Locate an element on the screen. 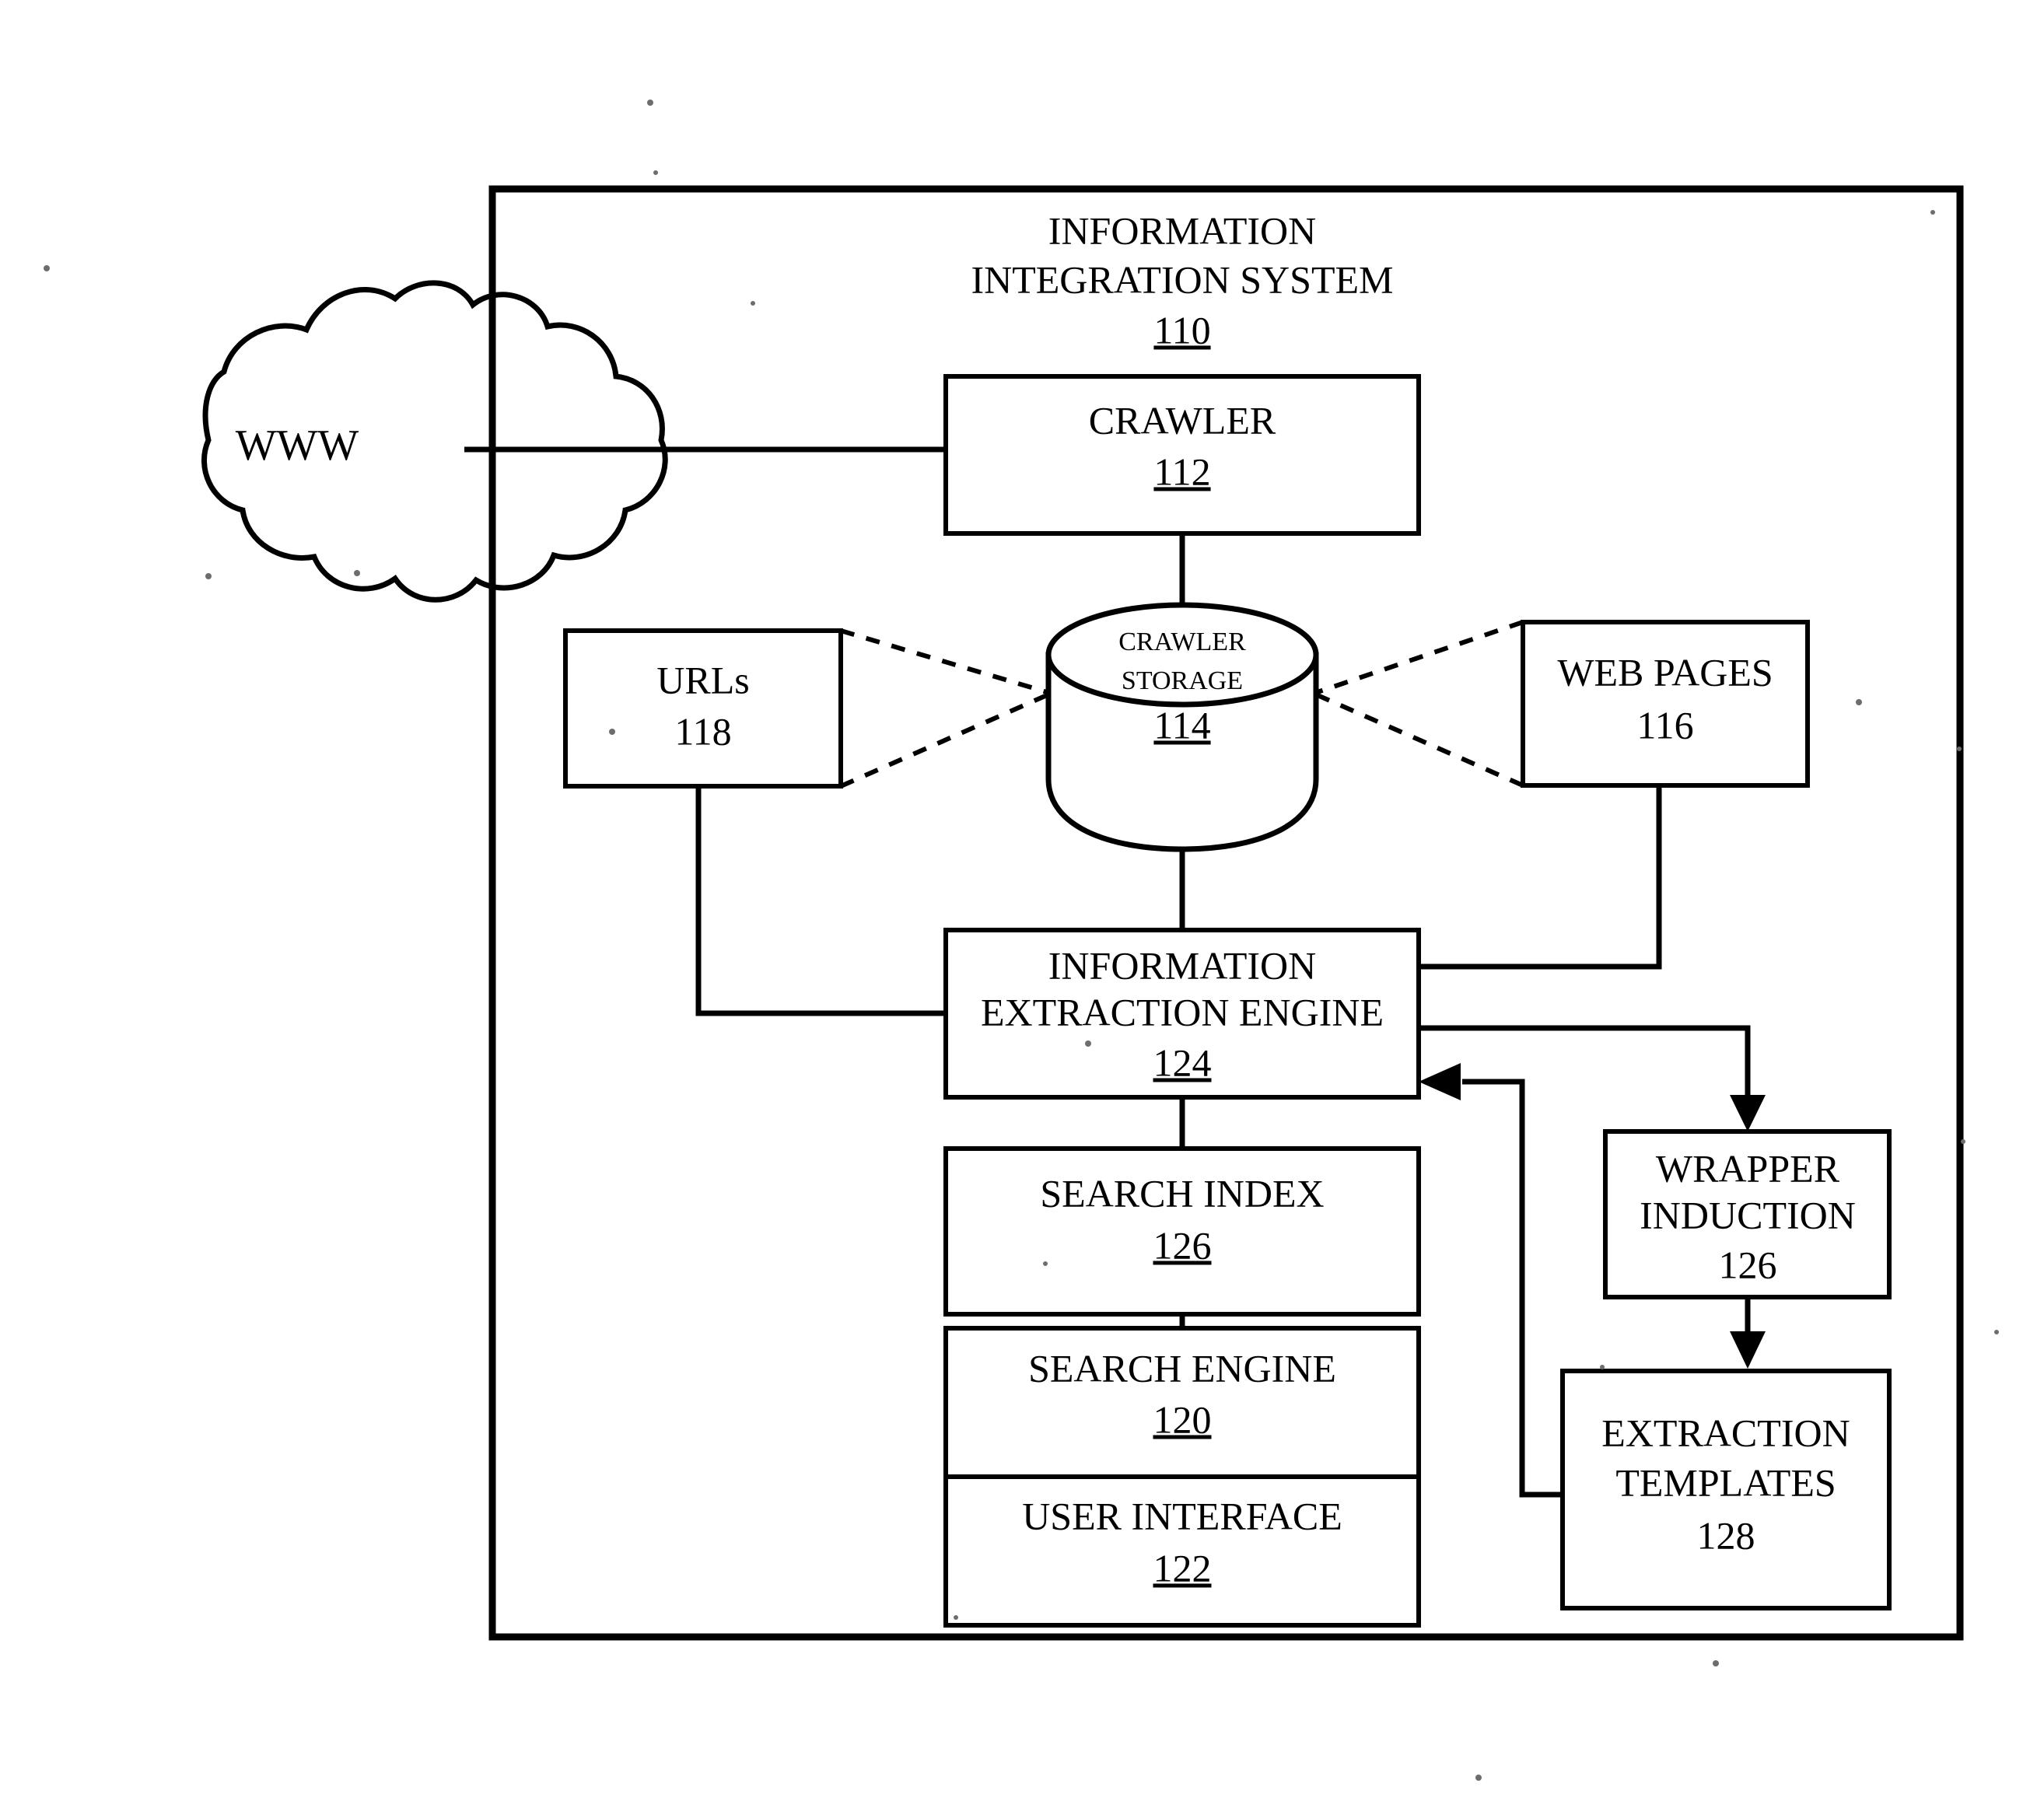  connector-web-pages-to-extraction-engine is located at coordinates (1541, 877).